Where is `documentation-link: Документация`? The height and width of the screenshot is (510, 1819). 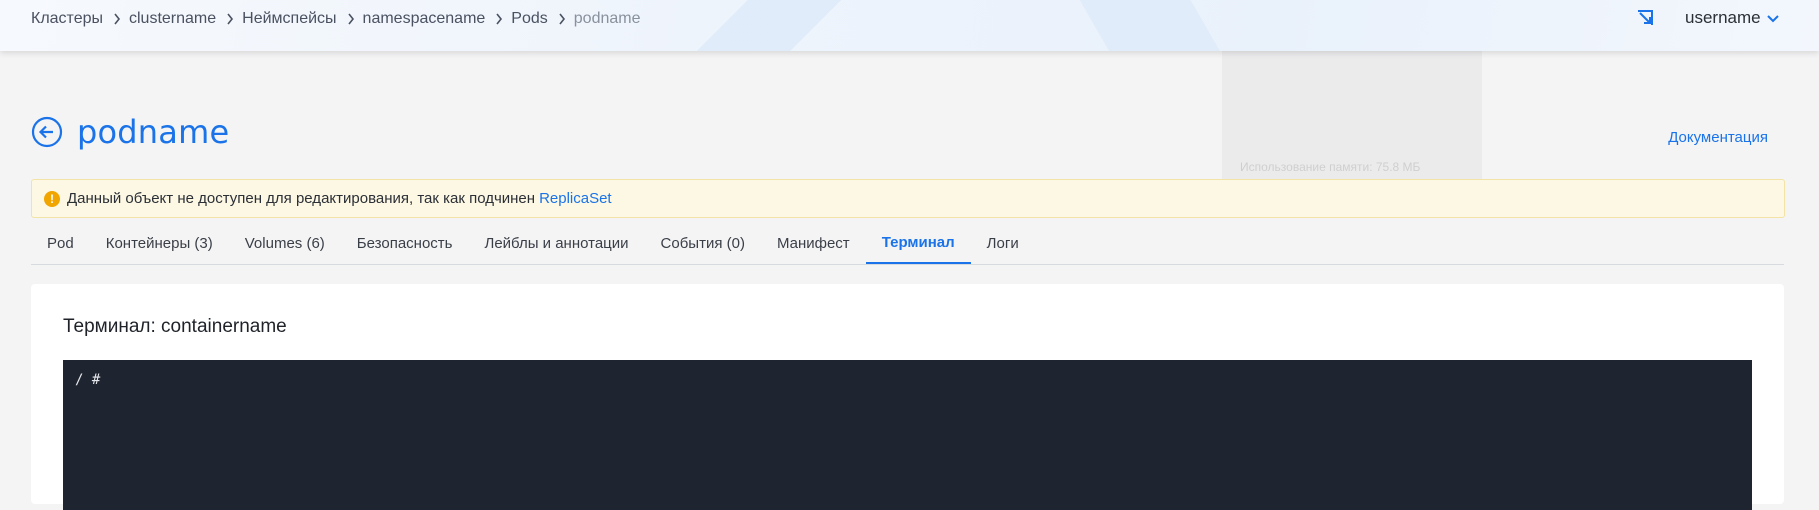 documentation-link: Документация is located at coordinates (1718, 137).